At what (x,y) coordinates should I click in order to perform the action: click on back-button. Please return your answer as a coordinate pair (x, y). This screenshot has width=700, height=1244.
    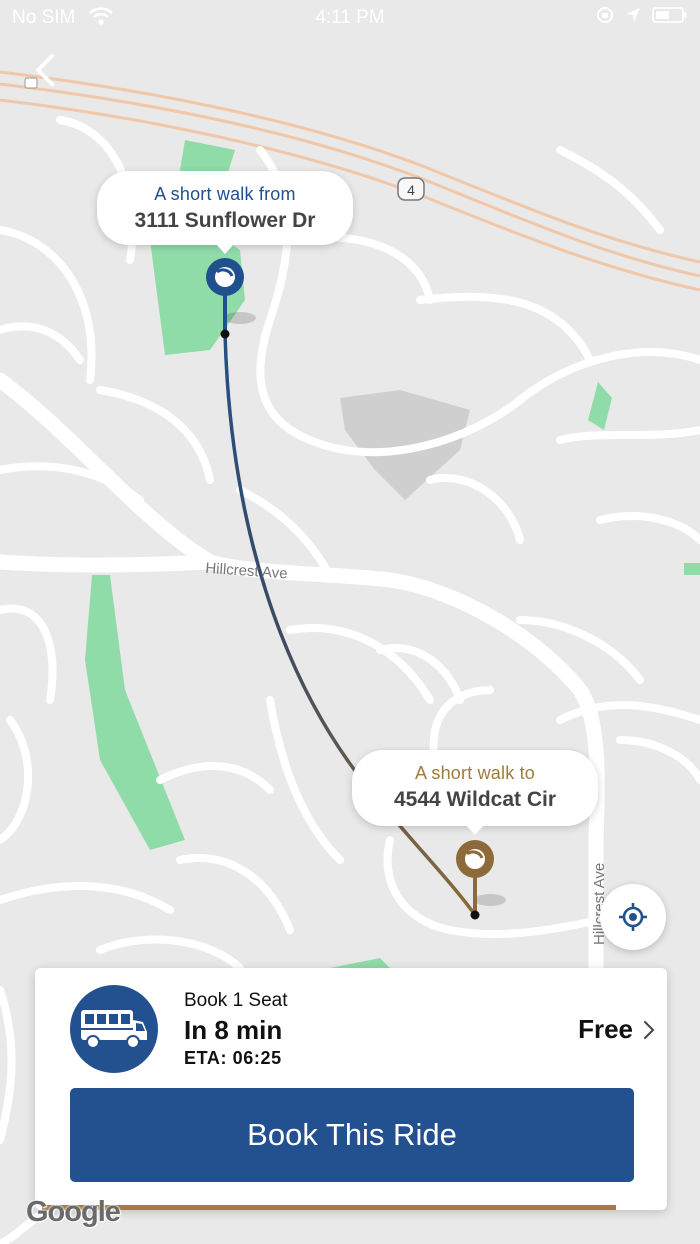
    Looking at the image, I should click on (46, 70).